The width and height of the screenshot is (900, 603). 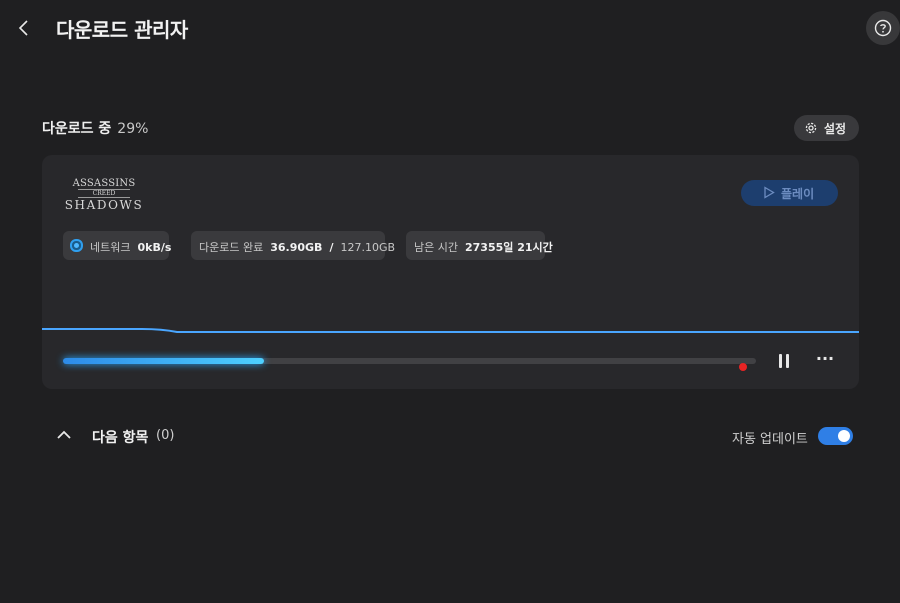 I want to click on more-horizontal-icon: ···, so click(x=825, y=358).